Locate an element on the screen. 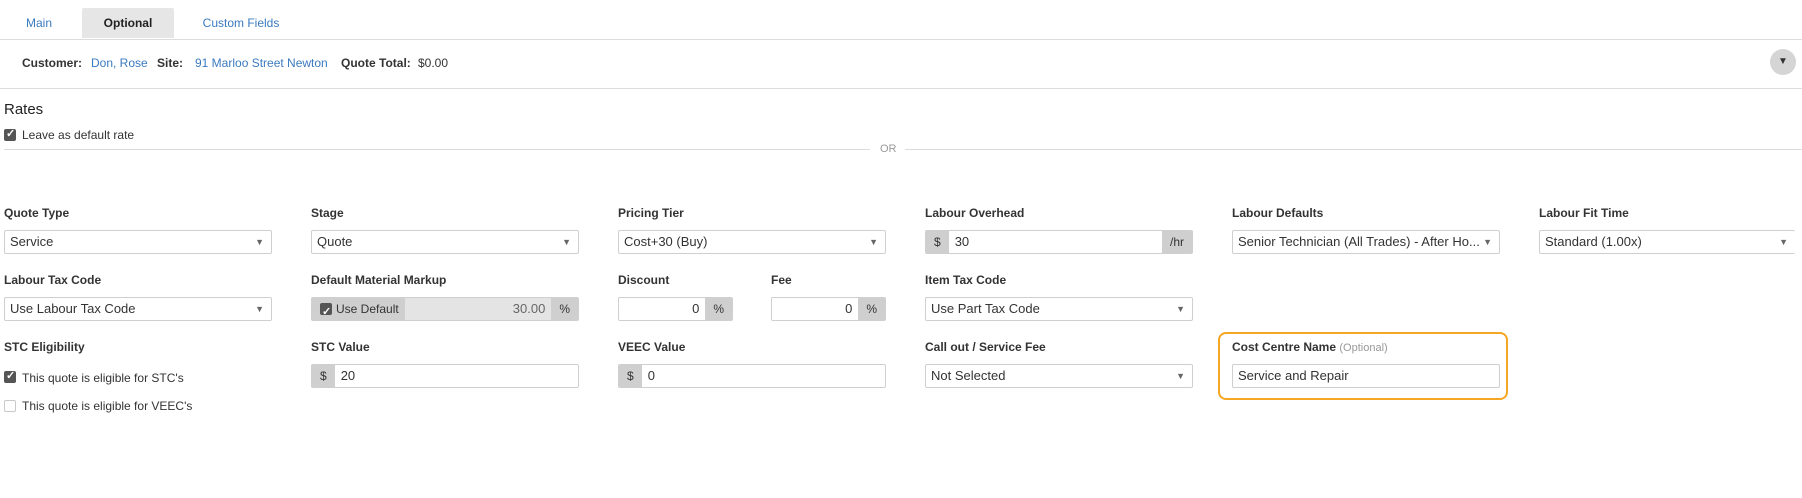  tab-optional: Optional is located at coordinates (128, 23).